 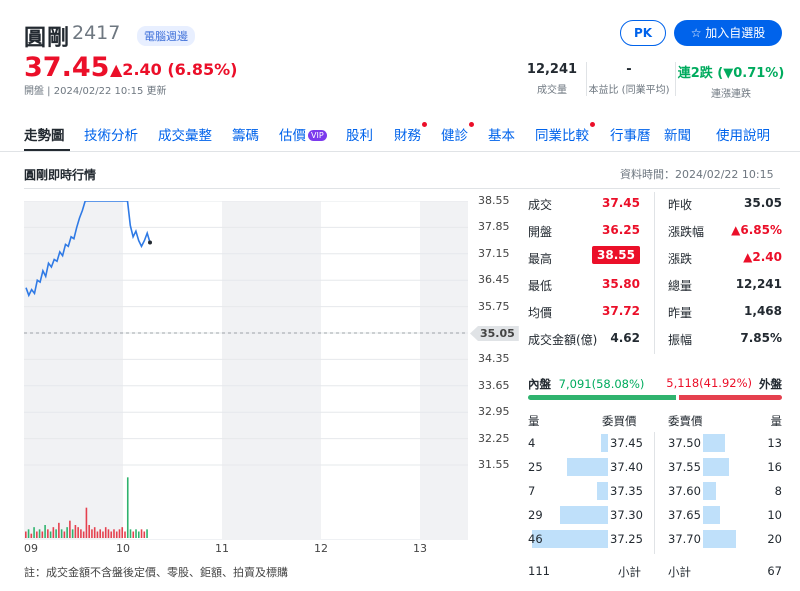 What do you see at coordinates (111, 134) in the screenshot?
I see `tab-1: 技術分析` at bounding box center [111, 134].